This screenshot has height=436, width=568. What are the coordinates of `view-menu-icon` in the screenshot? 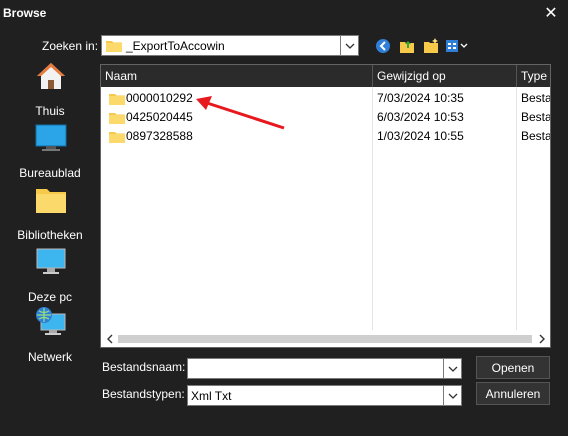 It's located at (457, 46).